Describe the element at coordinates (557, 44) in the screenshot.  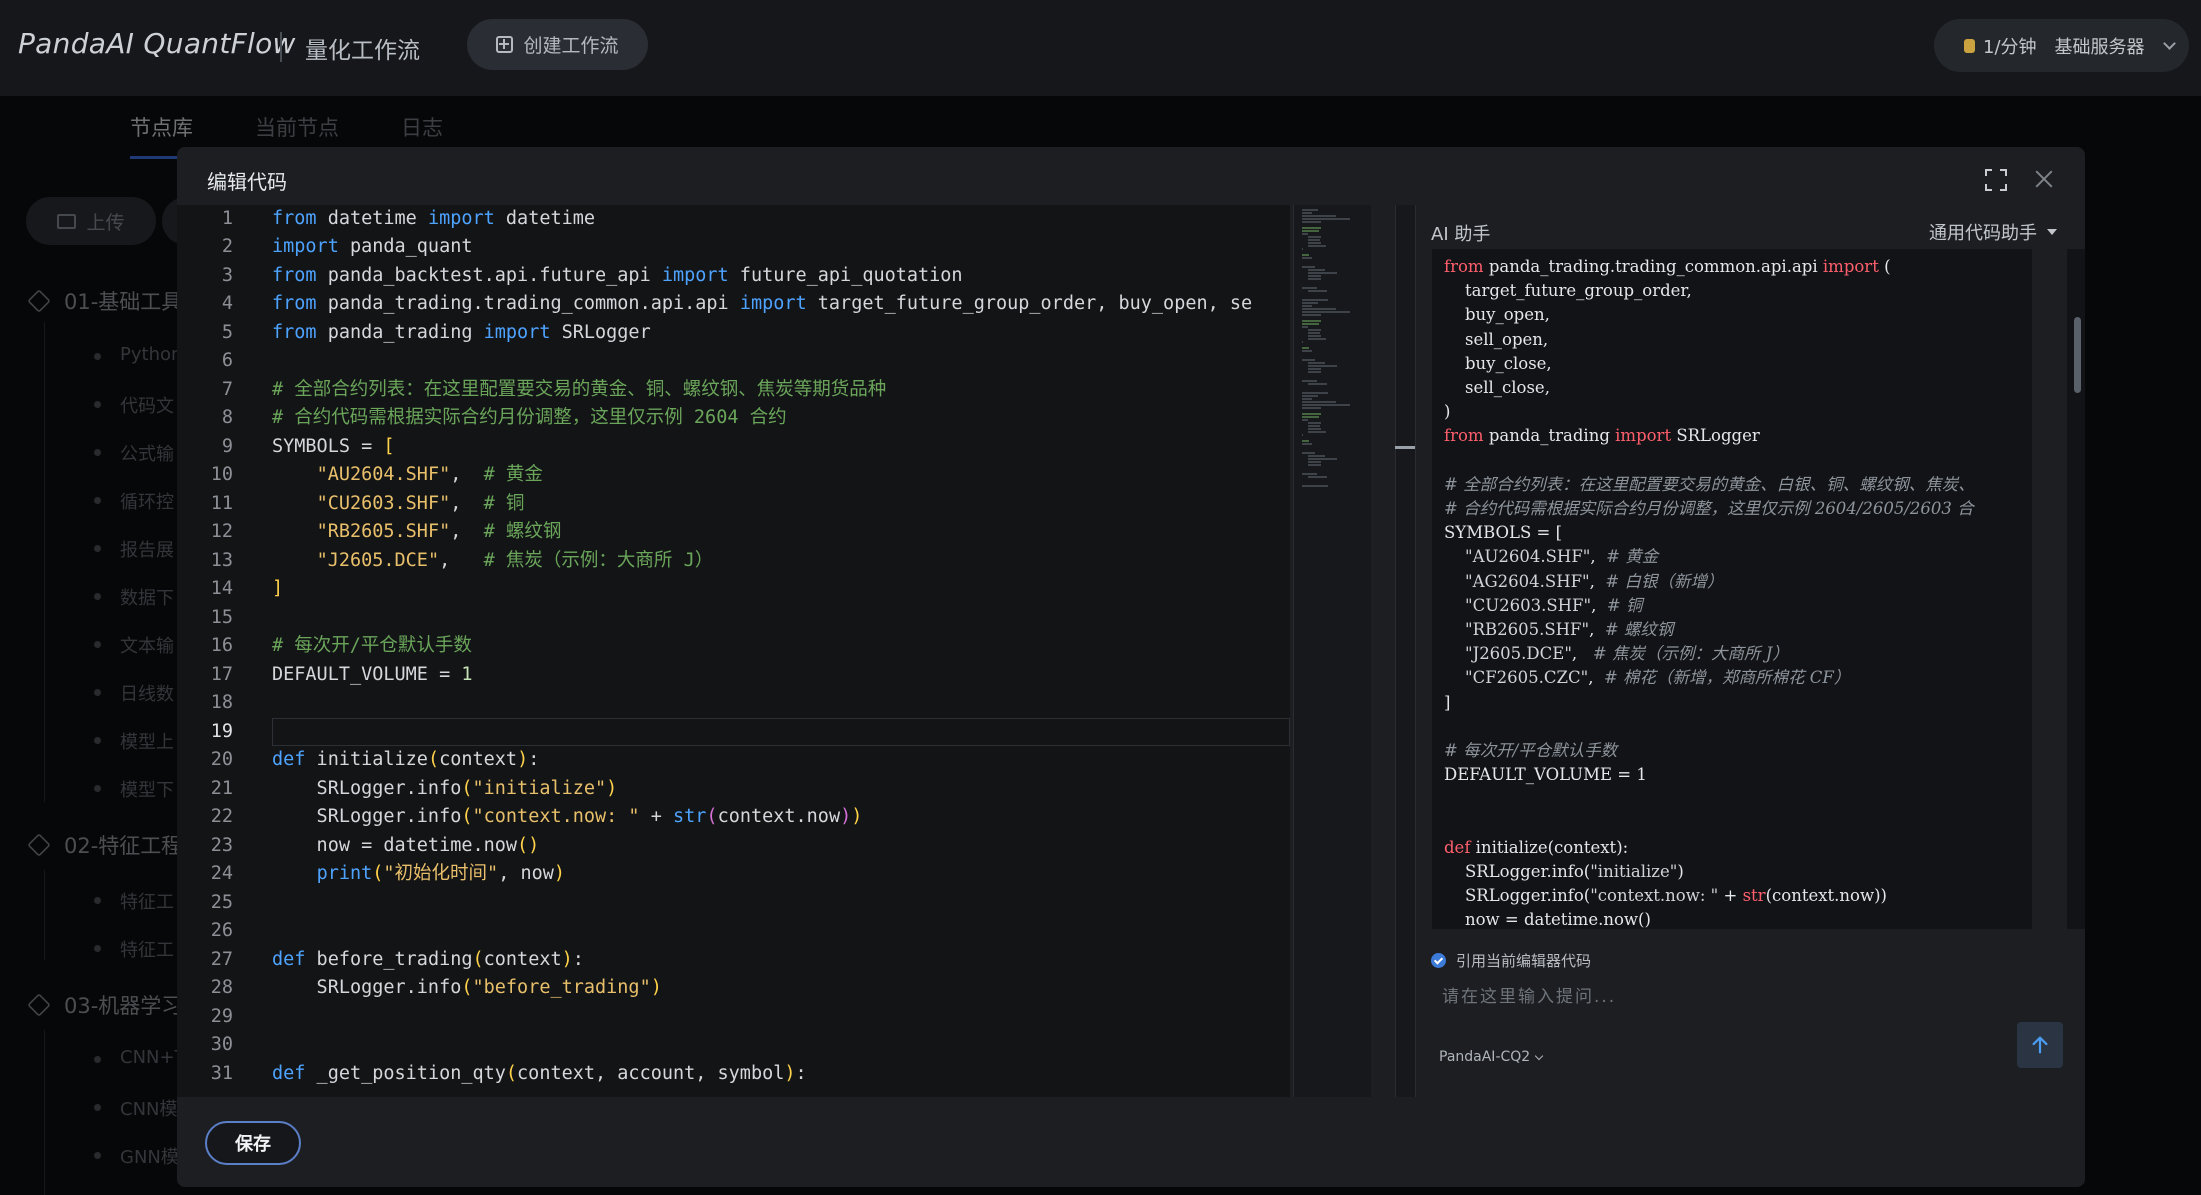
I see `create-workflow-button: 创建工作流` at that location.